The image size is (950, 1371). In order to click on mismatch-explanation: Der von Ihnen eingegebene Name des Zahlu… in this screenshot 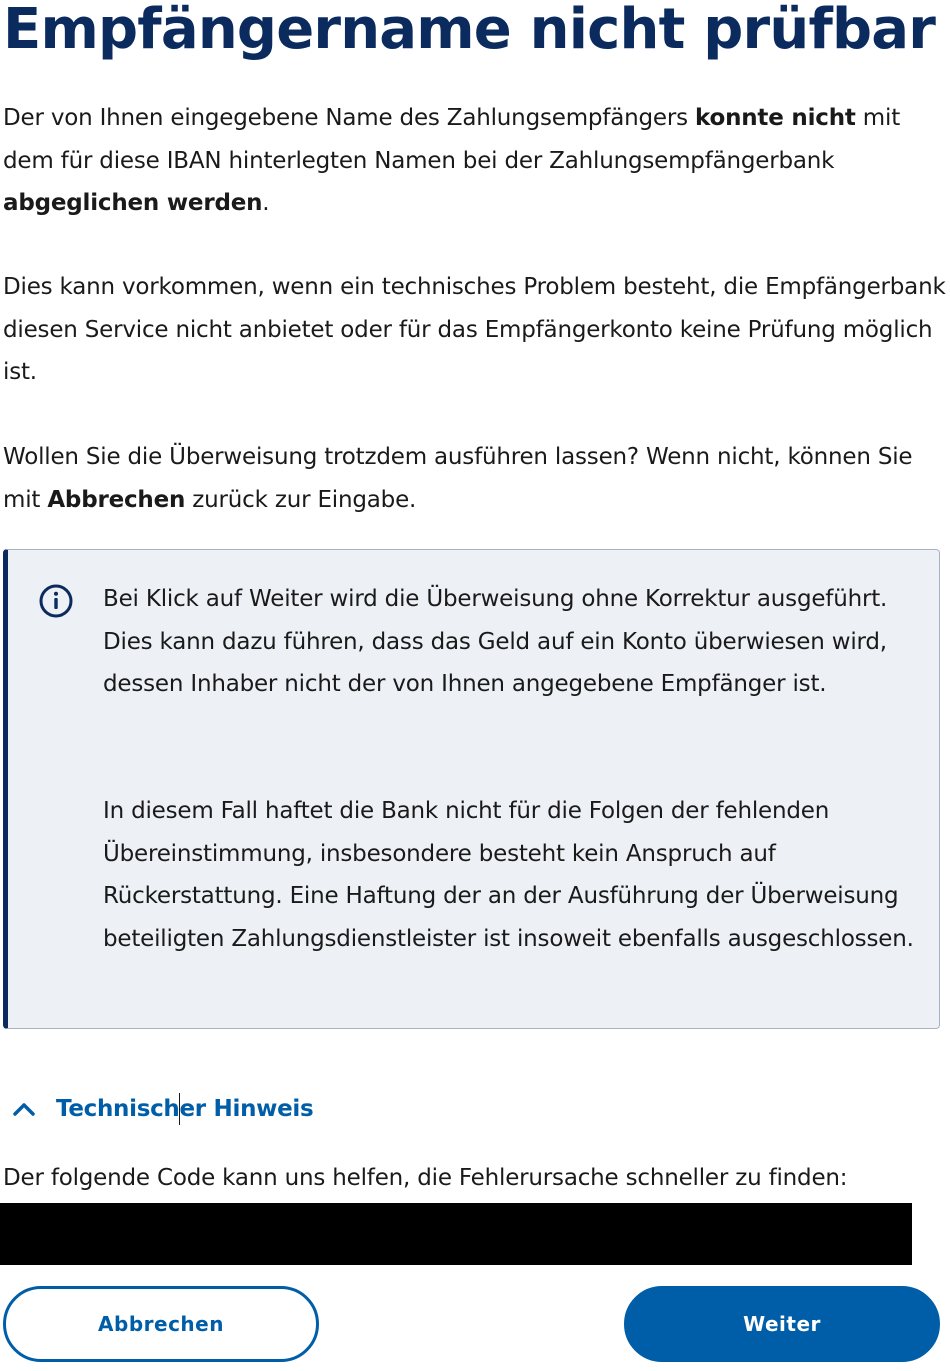, I will do `click(475, 161)`.